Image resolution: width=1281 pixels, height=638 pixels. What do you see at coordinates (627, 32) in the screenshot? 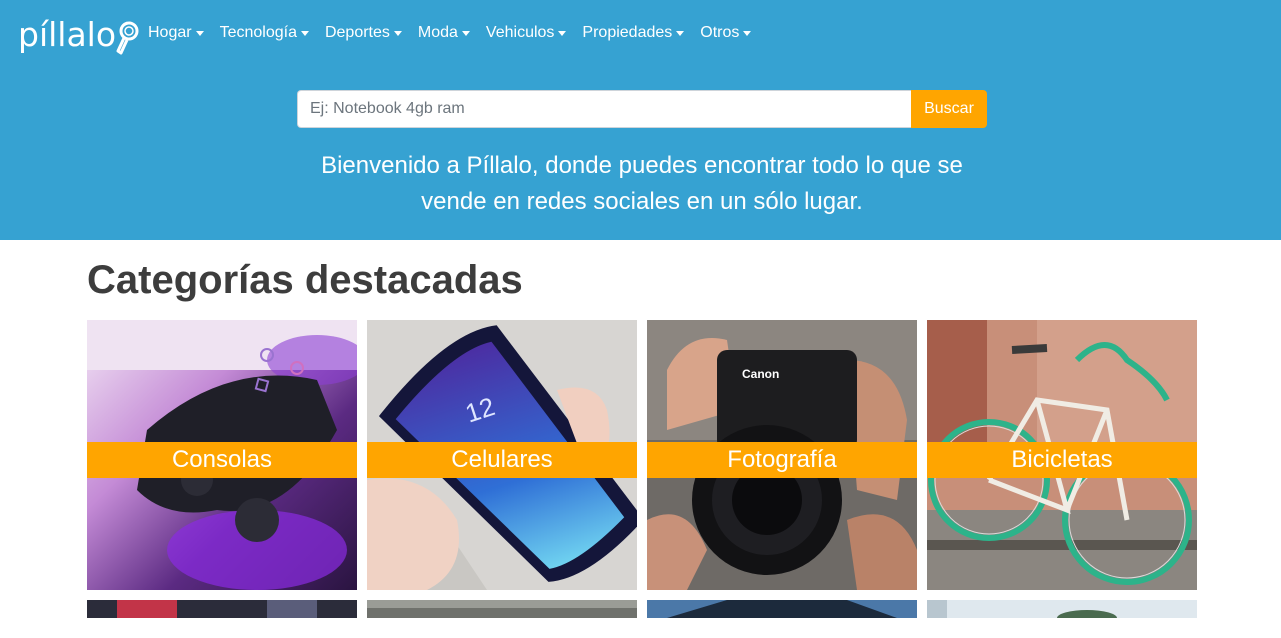
I see `nav-label: Propiedades` at bounding box center [627, 32].